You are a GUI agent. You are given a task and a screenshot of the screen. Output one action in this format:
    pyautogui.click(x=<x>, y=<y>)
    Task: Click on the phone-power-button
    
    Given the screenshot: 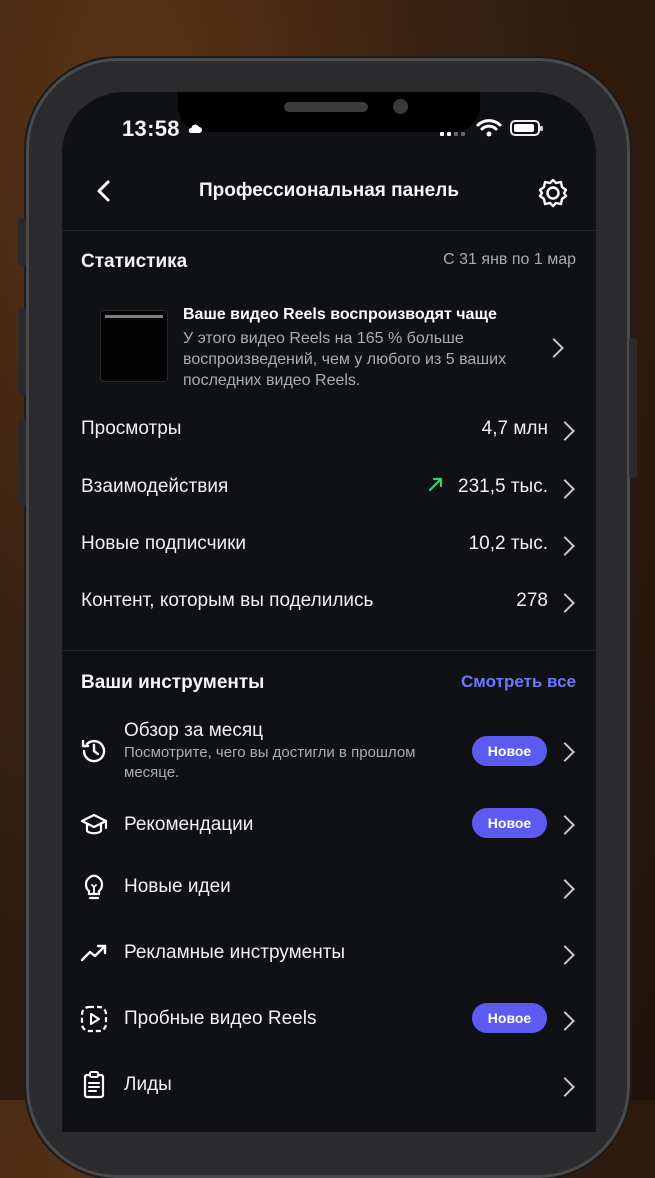 What is the action you would take?
    pyautogui.click(x=633, y=408)
    